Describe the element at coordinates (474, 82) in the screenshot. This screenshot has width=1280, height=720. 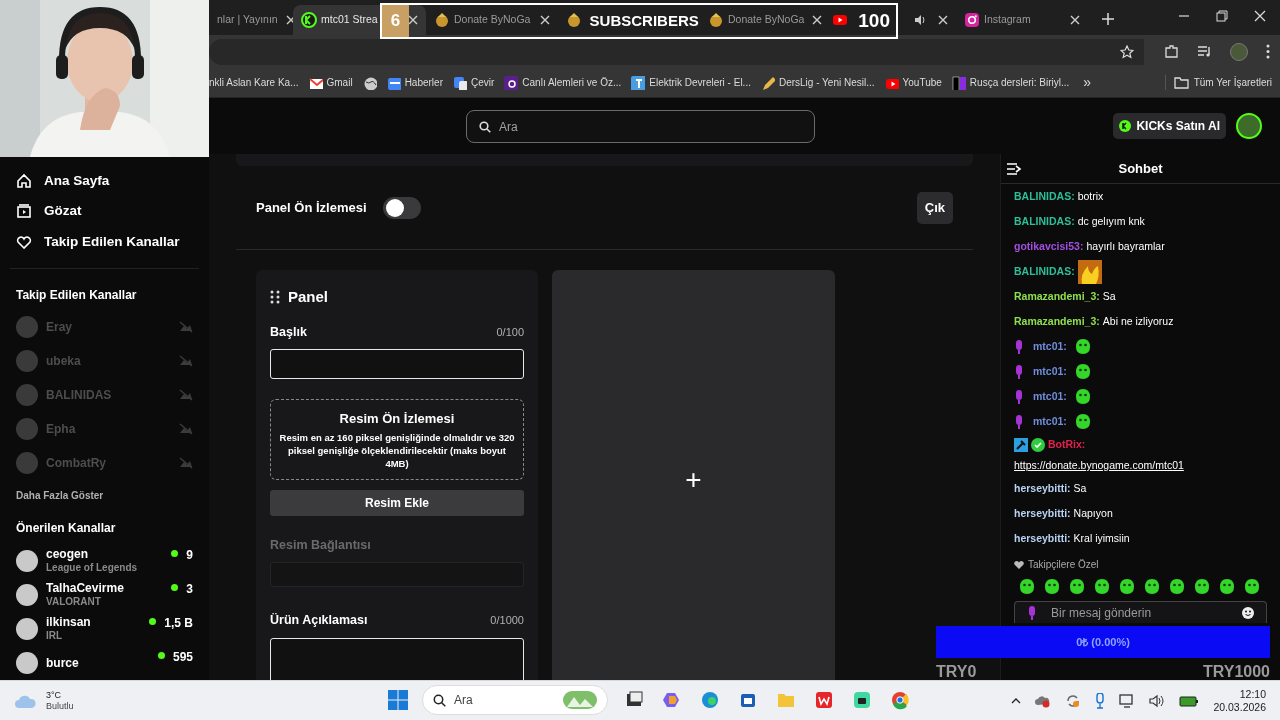
I see `bookmark: Çevir` at that location.